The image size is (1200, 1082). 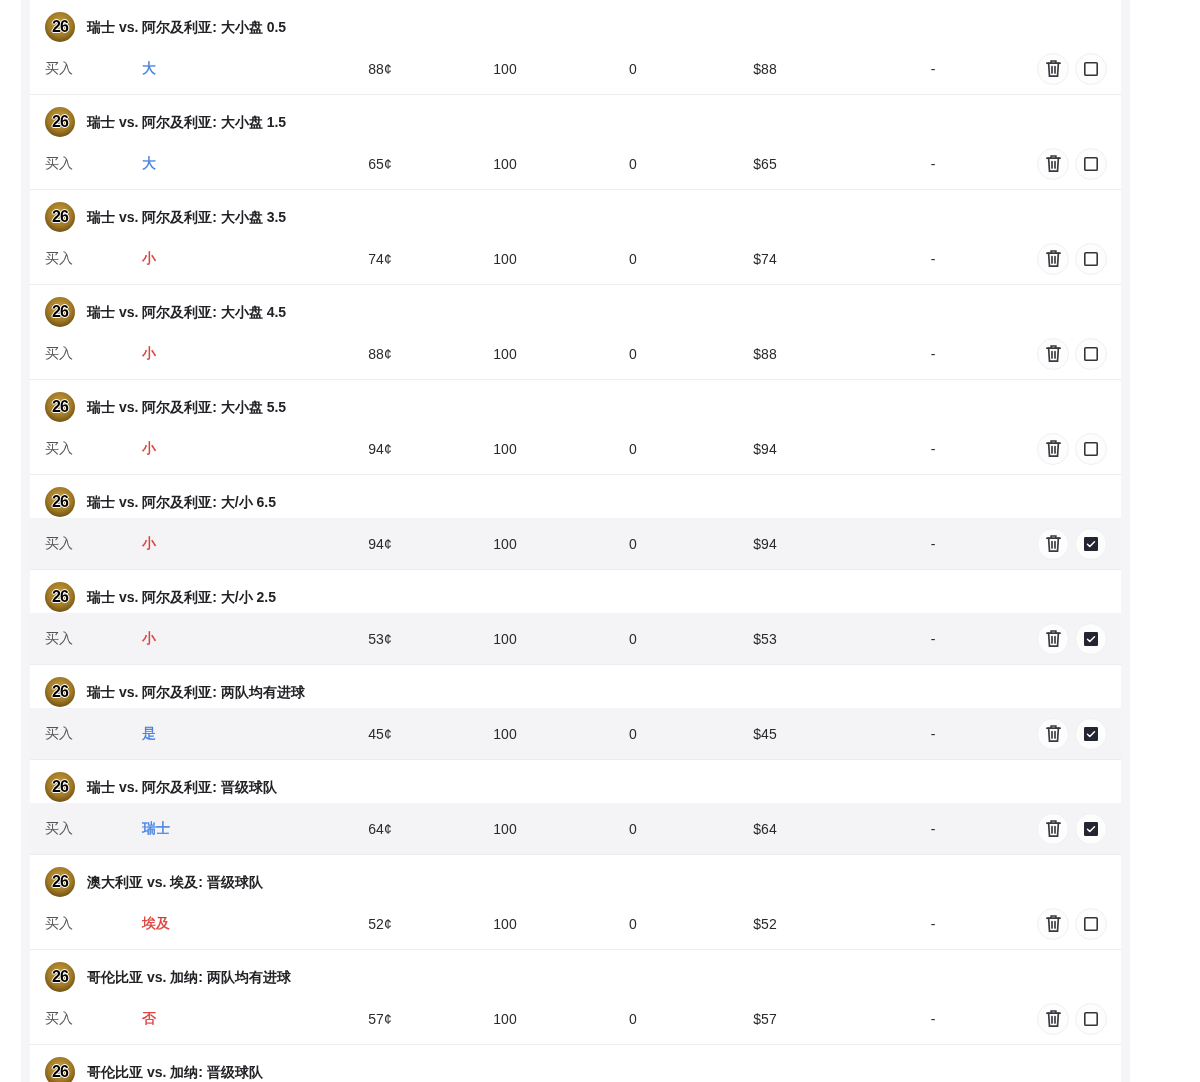 What do you see at coordinates (149, 163) in the screenshot?
I see `outcome-text: 大` at bounding box center [149, 163].